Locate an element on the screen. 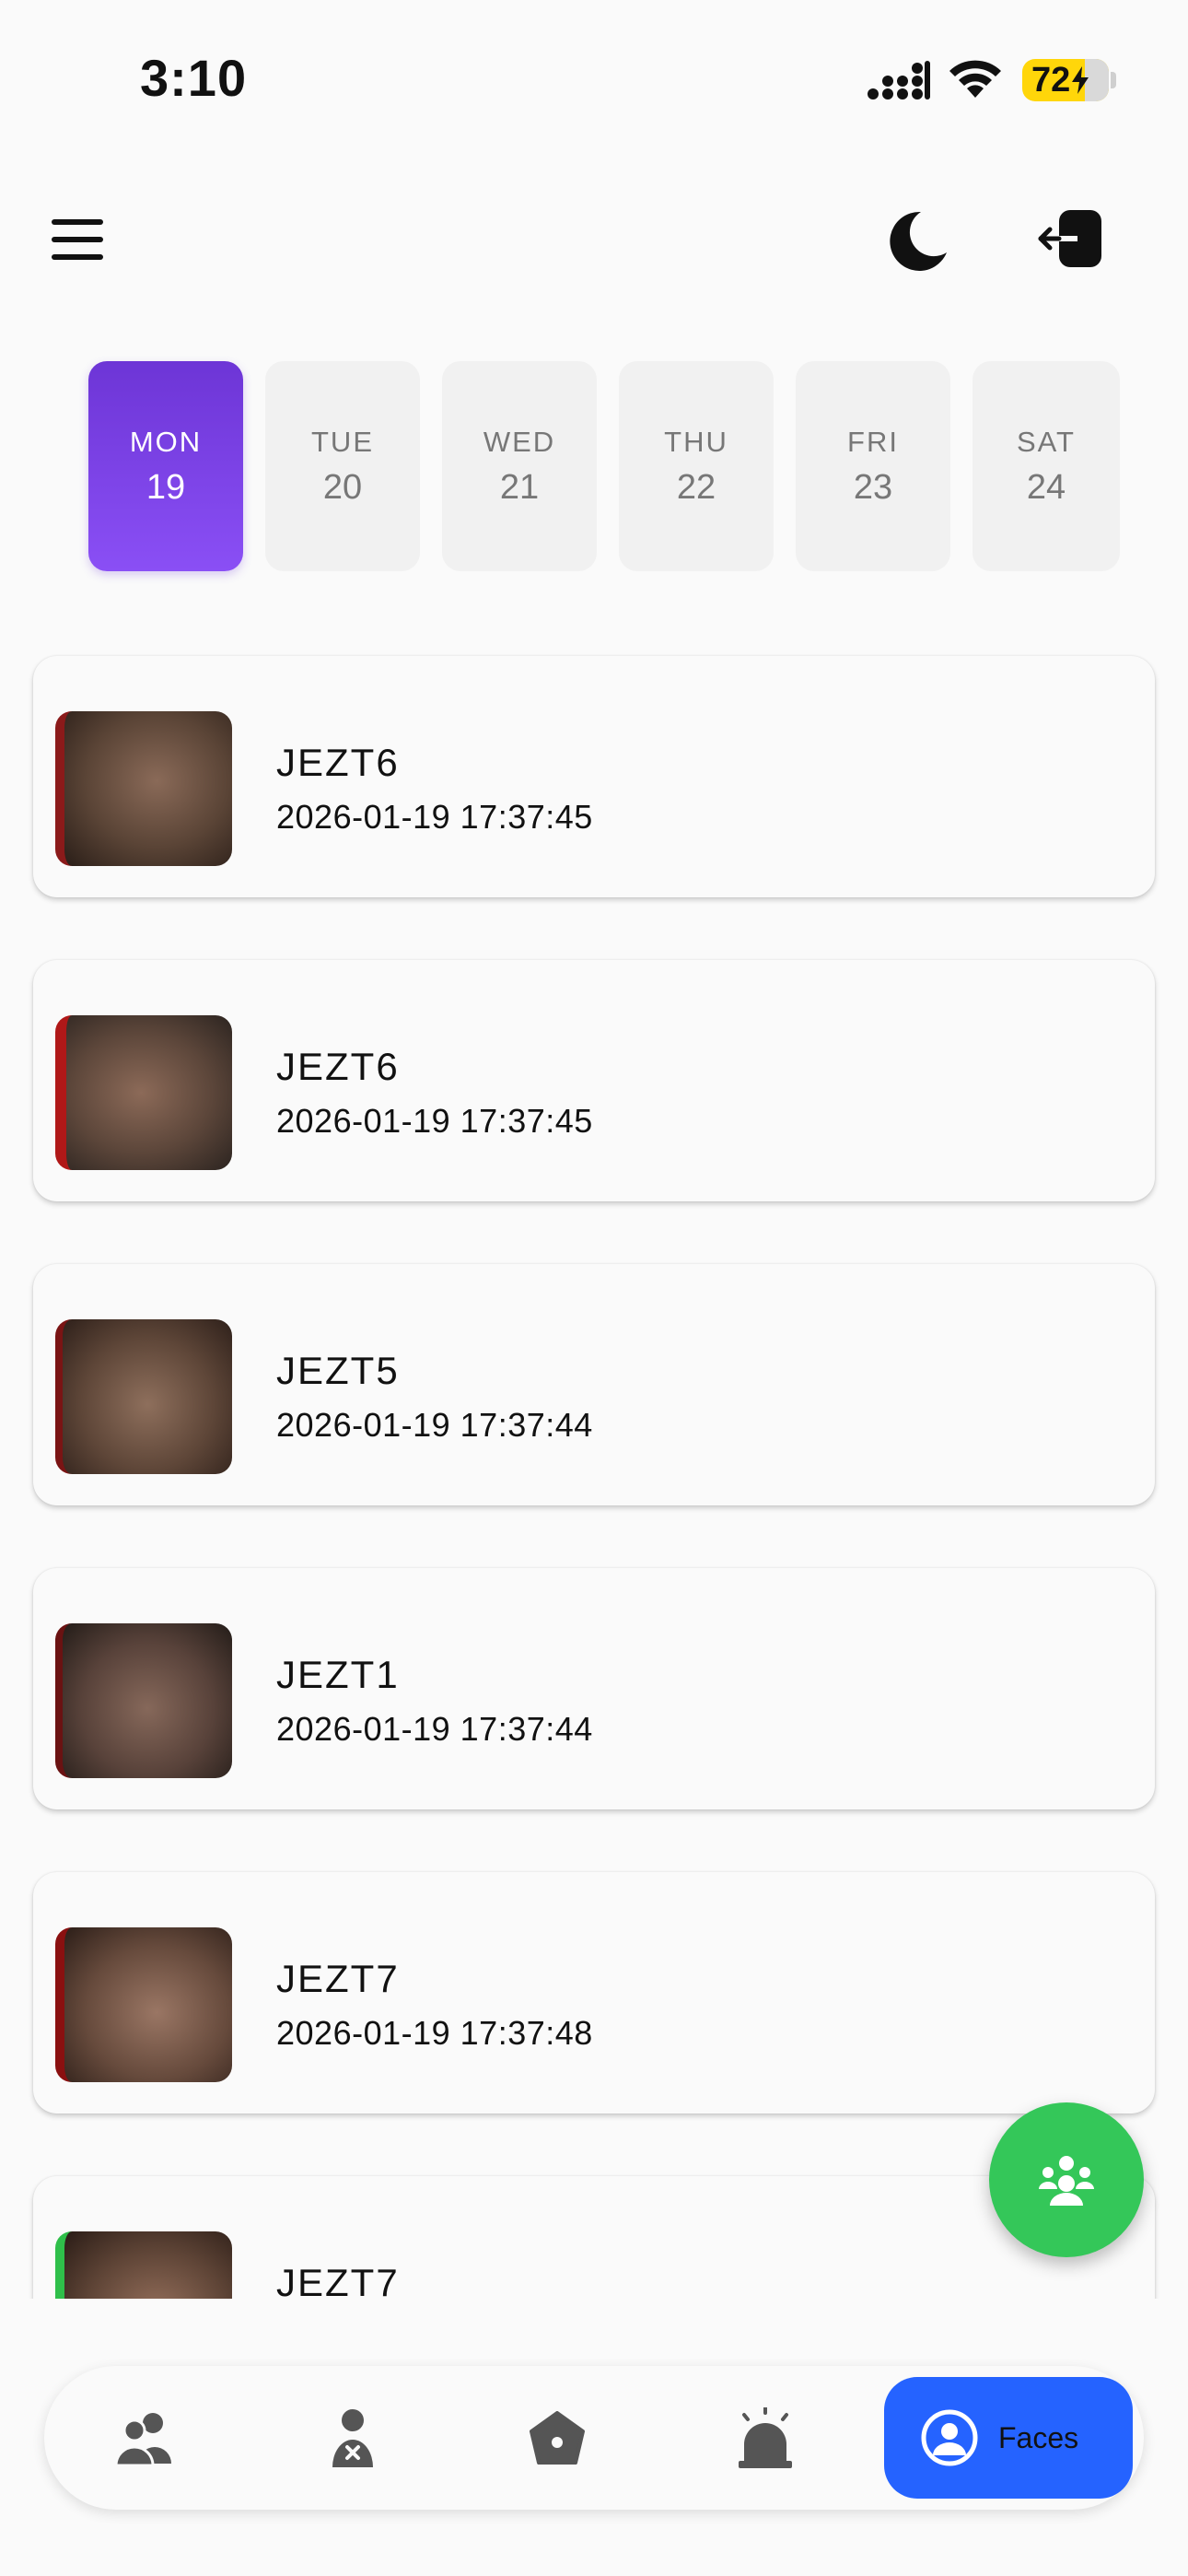 This screenshot has width=1188, height=2576. date-weekday: THU is located at coordinates (696, 441).